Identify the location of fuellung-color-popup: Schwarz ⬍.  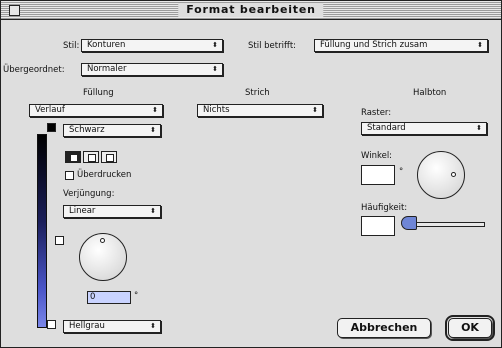
(112, 130).